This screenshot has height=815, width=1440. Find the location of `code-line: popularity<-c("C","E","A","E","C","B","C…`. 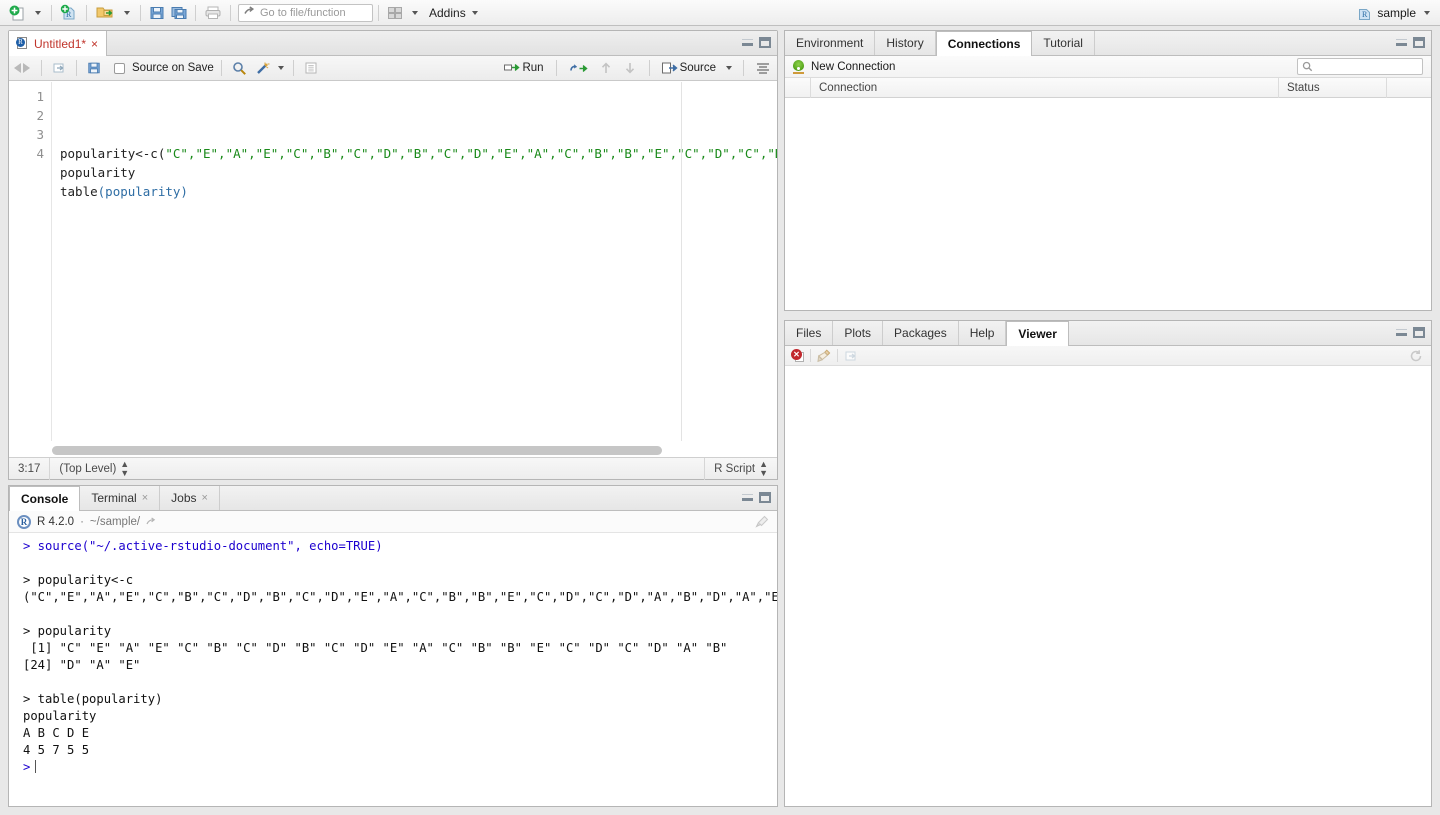

code-line: popularity<-c("C","E","A","E","C","B","C… is located at coordinates (418, 153).